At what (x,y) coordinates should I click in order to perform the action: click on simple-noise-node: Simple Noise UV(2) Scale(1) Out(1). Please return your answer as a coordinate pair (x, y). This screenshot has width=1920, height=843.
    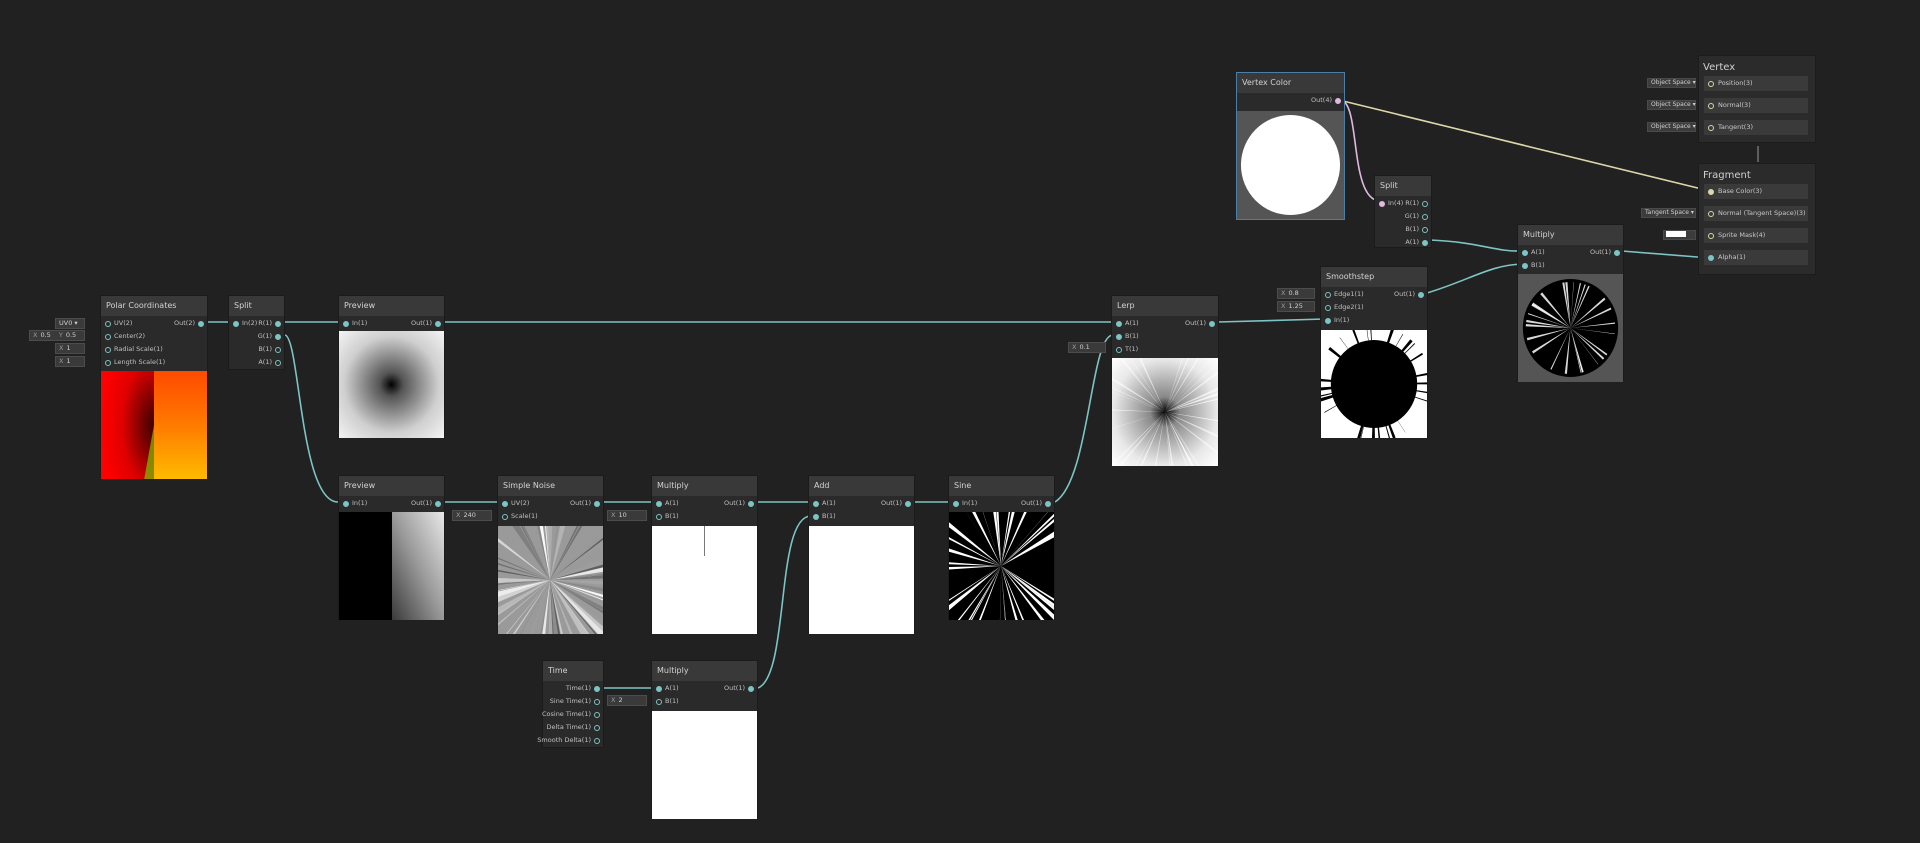
    Looking at the image, I should click on (550, 554).